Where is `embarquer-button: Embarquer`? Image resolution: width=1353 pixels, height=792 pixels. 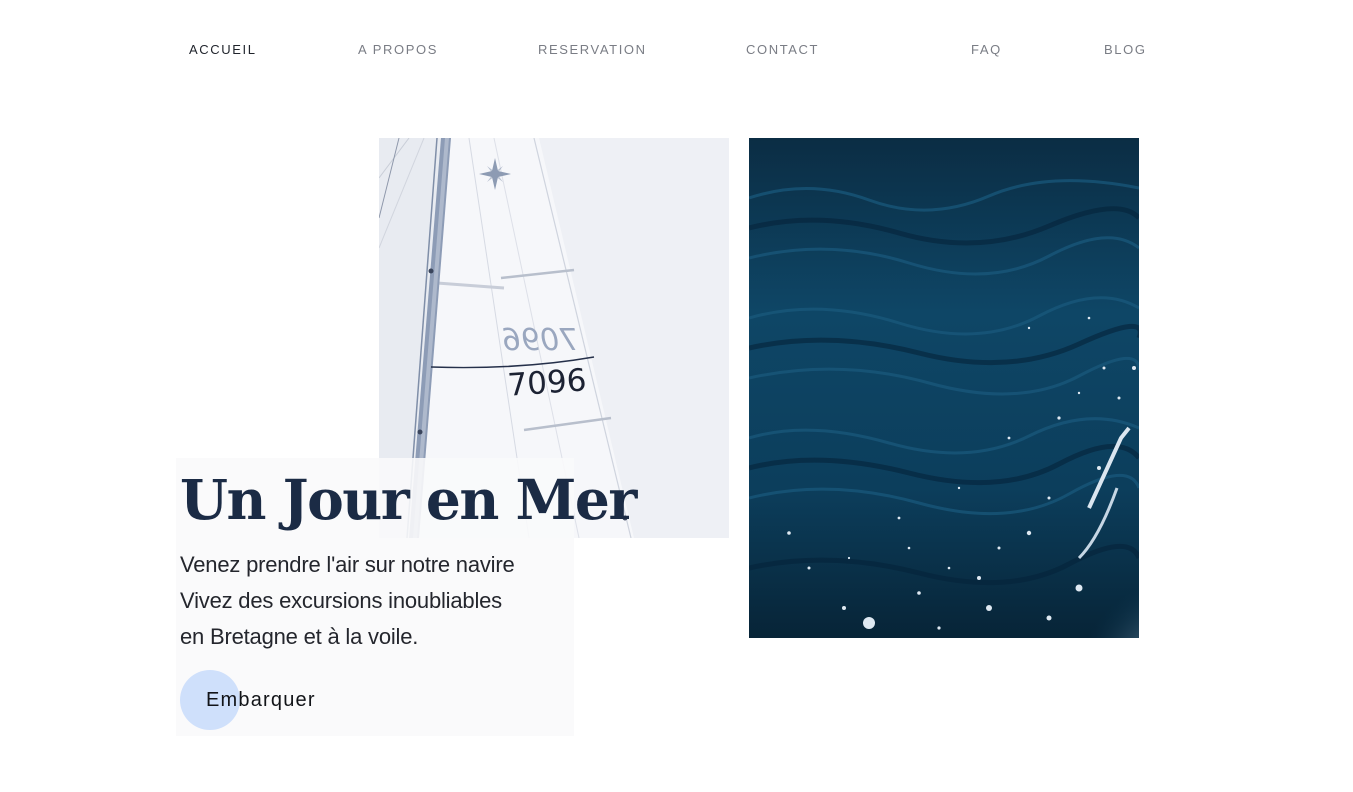
embarquer-button: Embarquer is located at coordinates (265, 700).